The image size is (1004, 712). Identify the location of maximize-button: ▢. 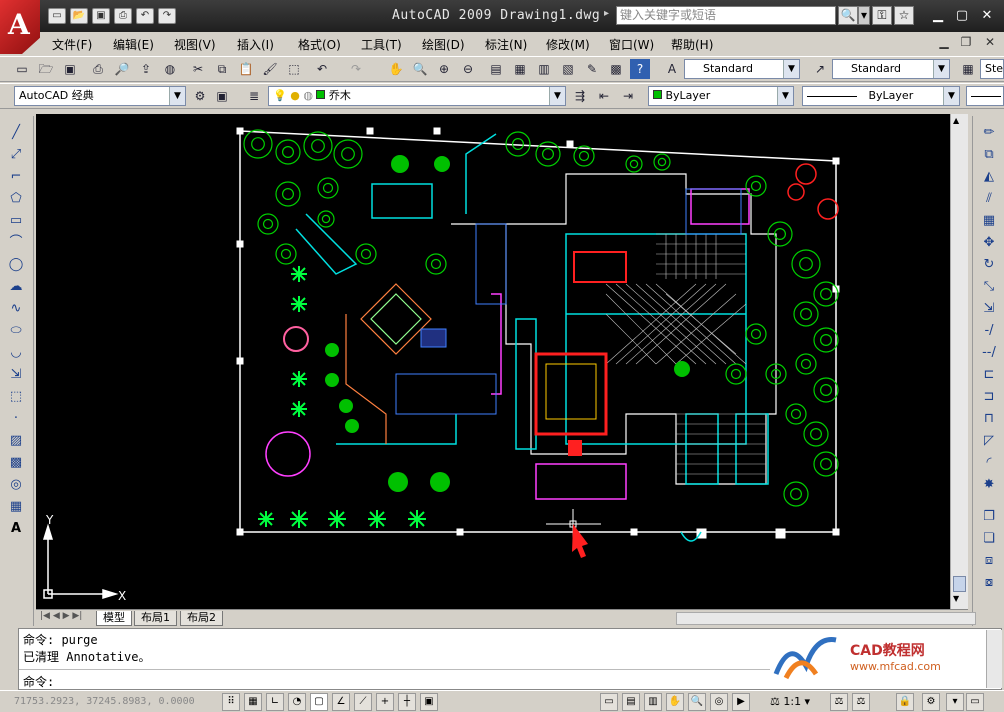
(962, 15).